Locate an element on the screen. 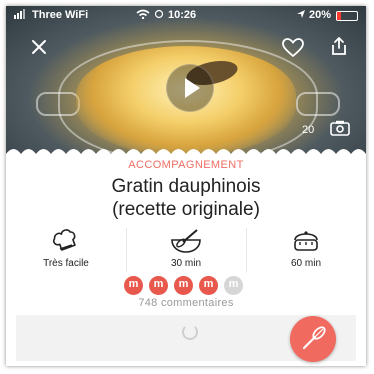 The height and width of the screenshot is (374, 374). loading-spinner-icon is located at coordinates (190, 332).